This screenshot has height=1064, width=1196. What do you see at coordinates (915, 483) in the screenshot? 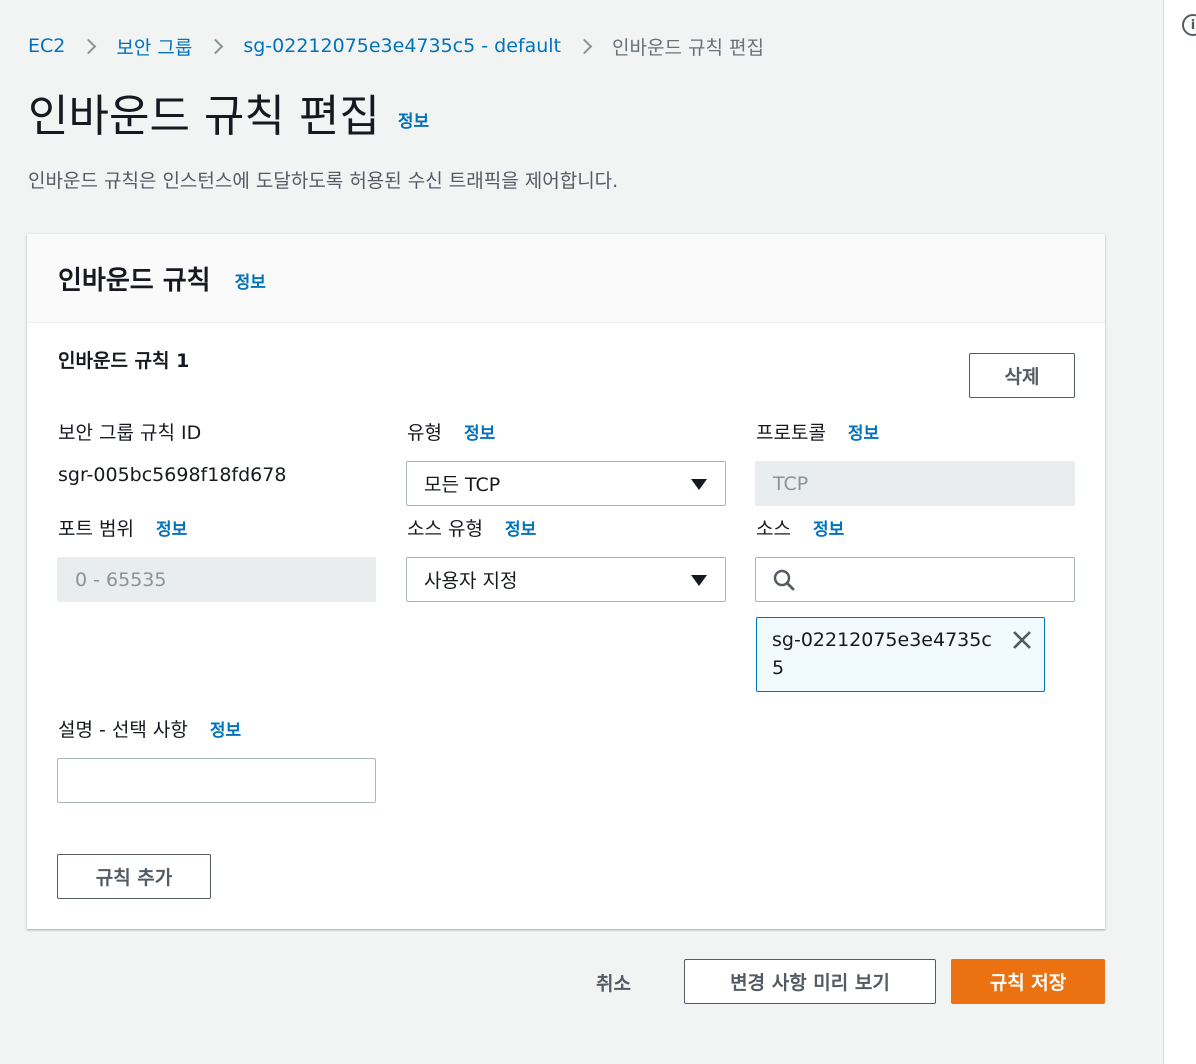
I see `protocol-input: TCP` at bounding box center [915, 483].